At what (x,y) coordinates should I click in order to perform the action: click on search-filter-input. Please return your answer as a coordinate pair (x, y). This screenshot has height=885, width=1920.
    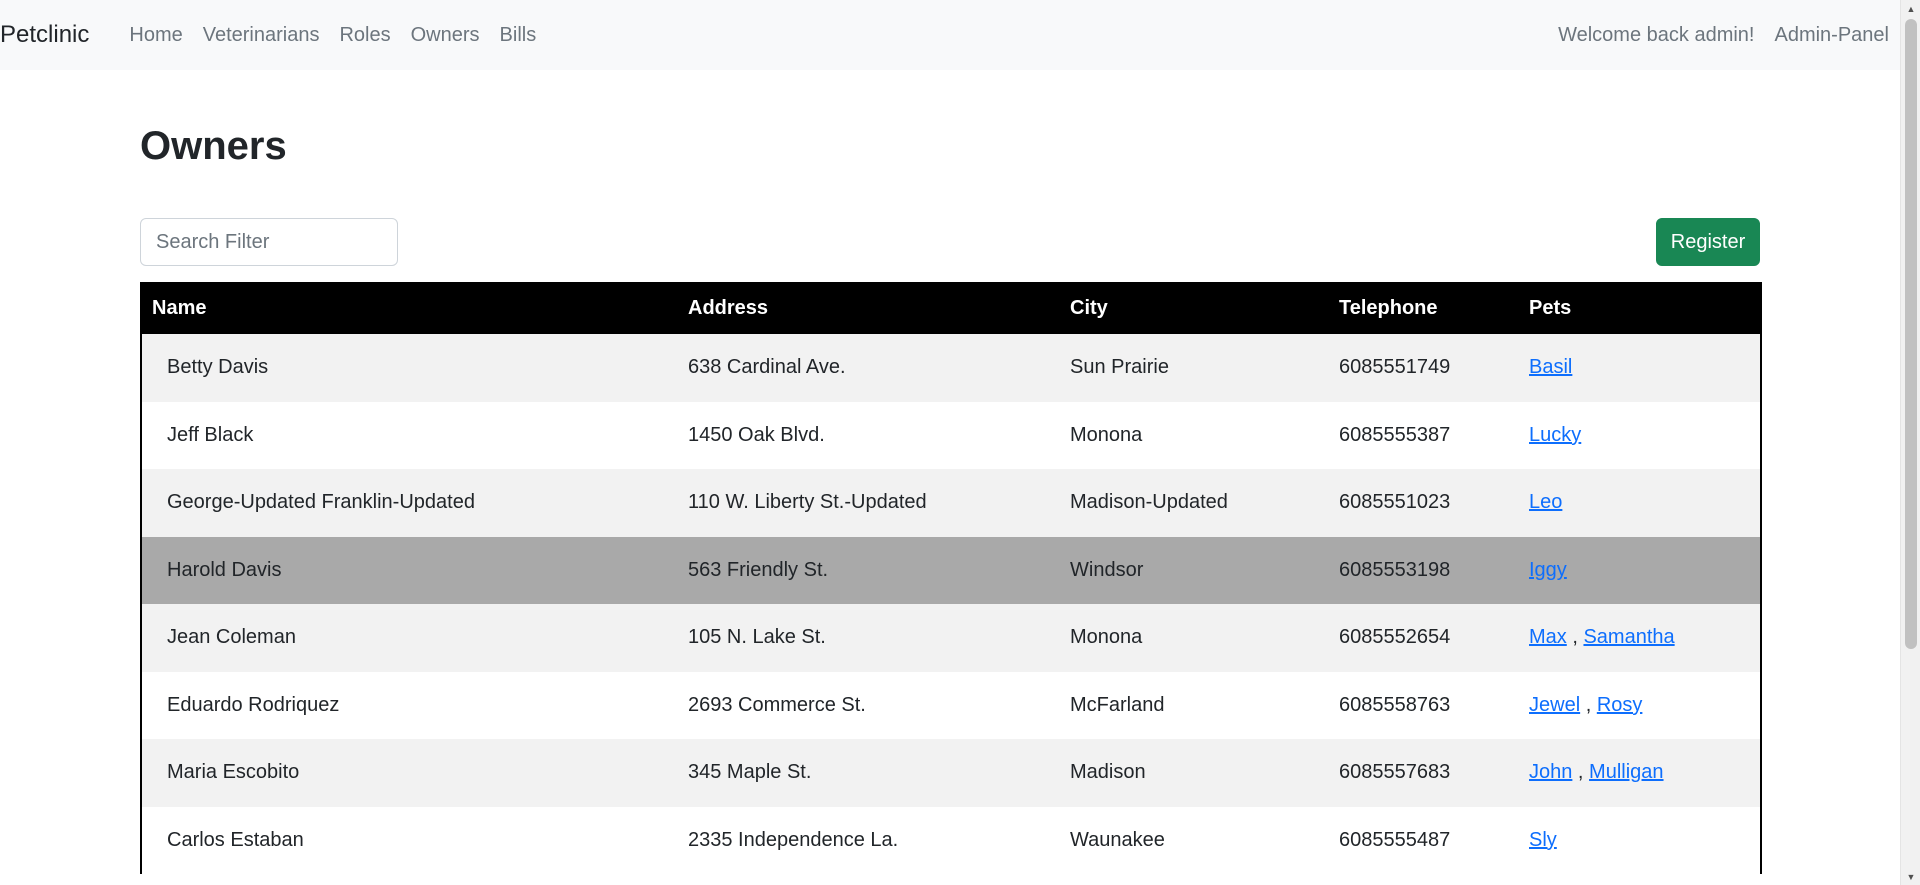
    Looking at the image, I should click on (269, 242).